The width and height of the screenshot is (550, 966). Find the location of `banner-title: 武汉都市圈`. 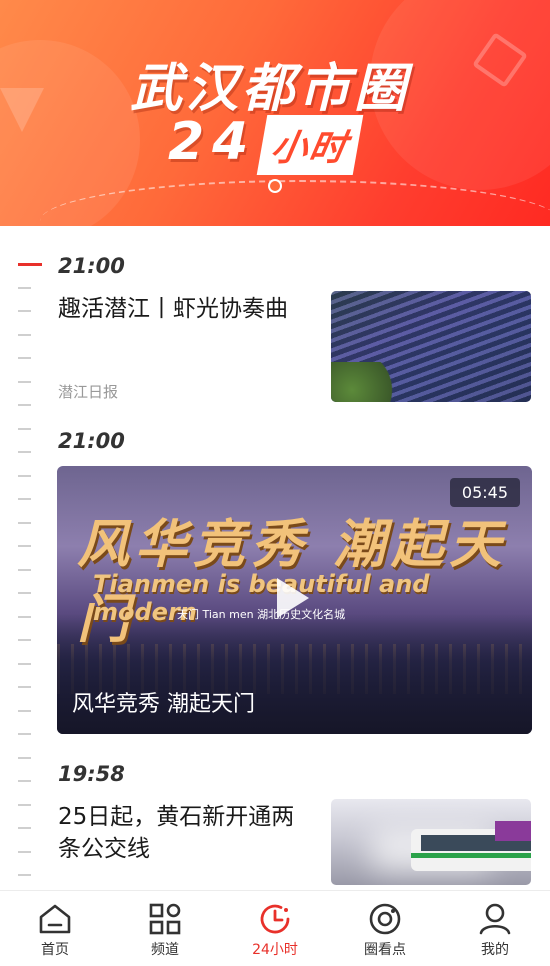

banner-title: 武汉都市圈 is located at coordinates (270, 89).